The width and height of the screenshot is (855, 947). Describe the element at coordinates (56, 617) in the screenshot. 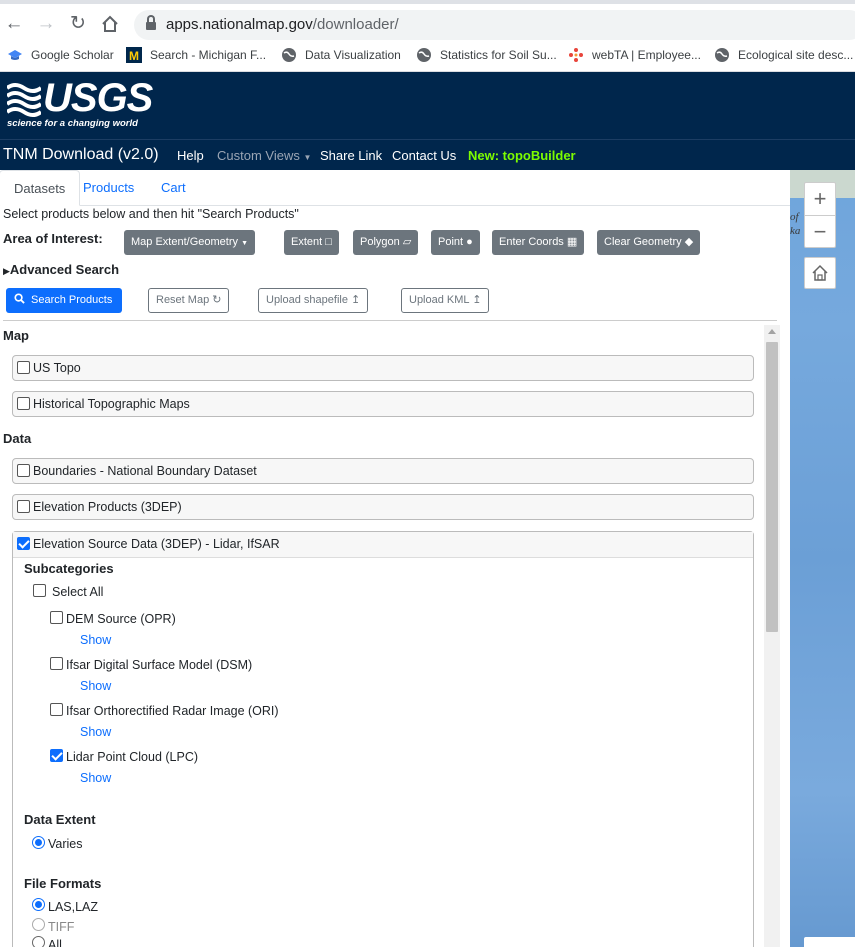

I see `subcat-dem-source-checkbox` at that location.